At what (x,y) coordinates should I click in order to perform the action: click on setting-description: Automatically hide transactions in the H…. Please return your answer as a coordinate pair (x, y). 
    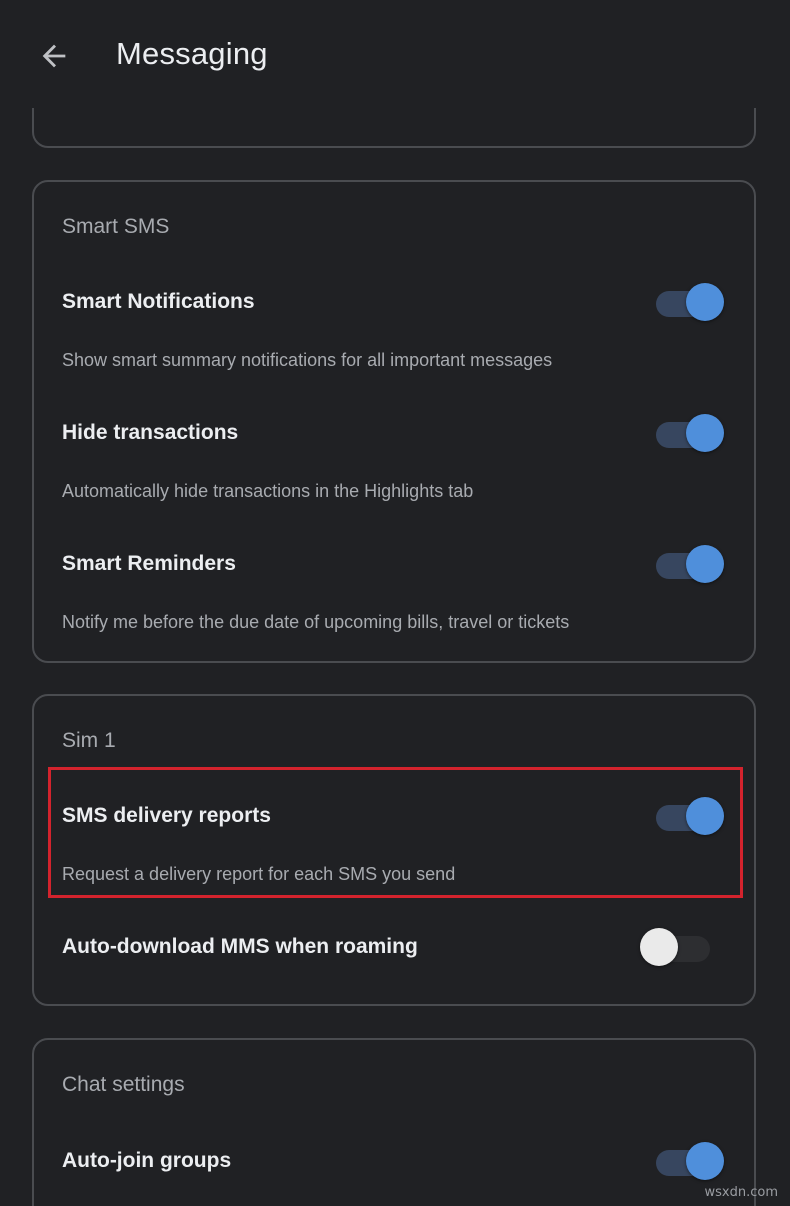
    Looking at the image, I should click on (268, 491).